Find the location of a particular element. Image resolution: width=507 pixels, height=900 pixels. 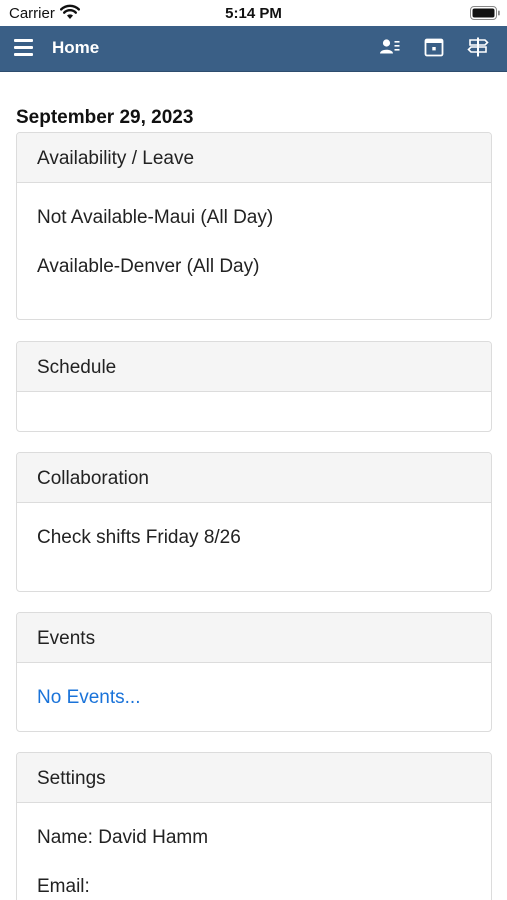

date-heading: September 29, 2023 is located at coordinates (105, 117).